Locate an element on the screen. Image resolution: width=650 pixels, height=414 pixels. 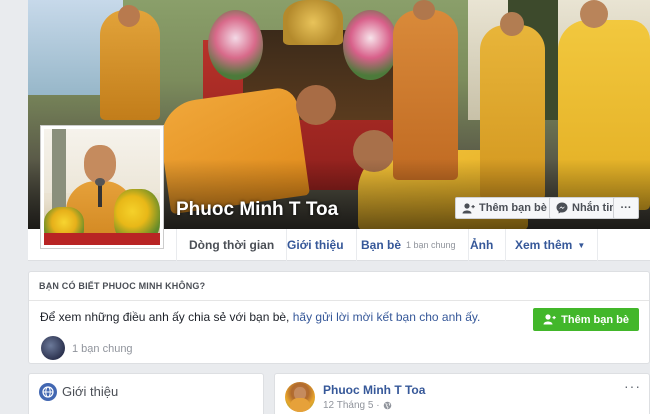
divider is located at coordinates (339, 300).